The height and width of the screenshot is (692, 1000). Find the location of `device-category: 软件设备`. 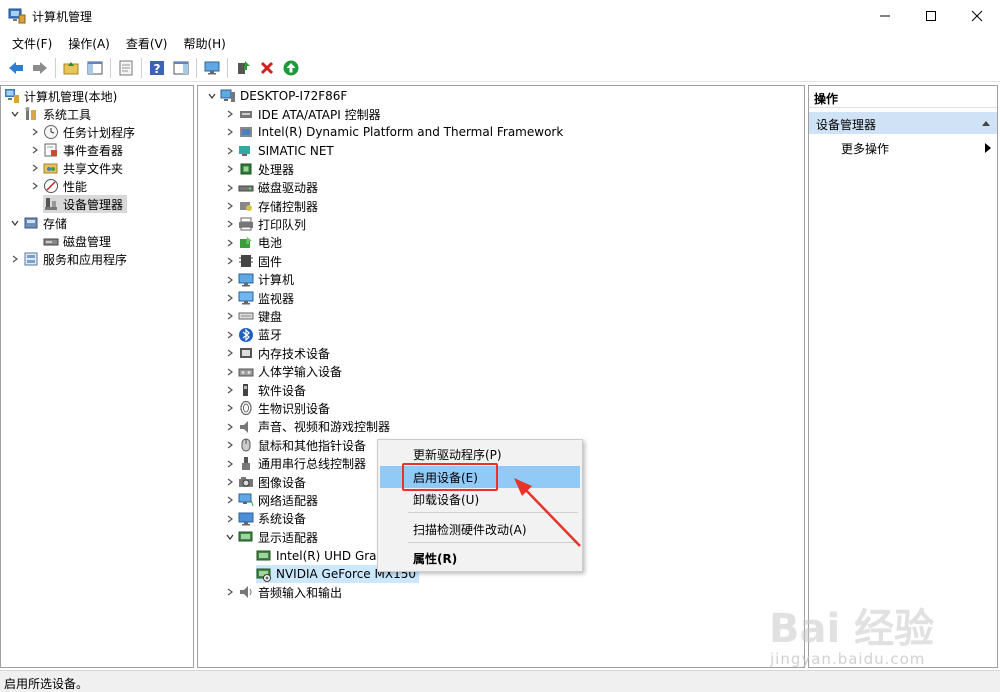

device-category: 软件设备 is located at coordinates (265, 390).